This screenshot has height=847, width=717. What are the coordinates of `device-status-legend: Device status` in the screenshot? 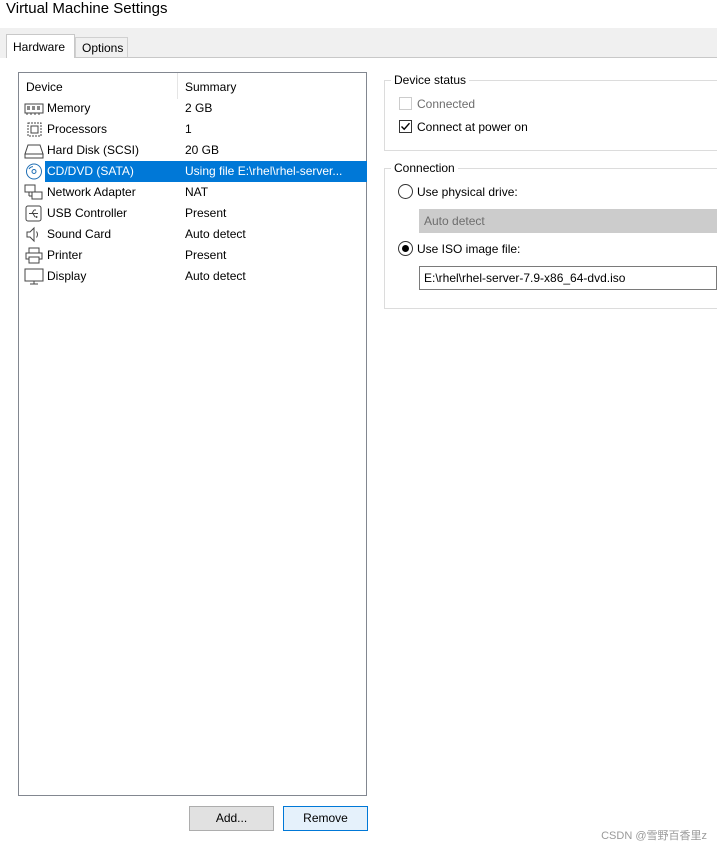 It's located at (430, 80).